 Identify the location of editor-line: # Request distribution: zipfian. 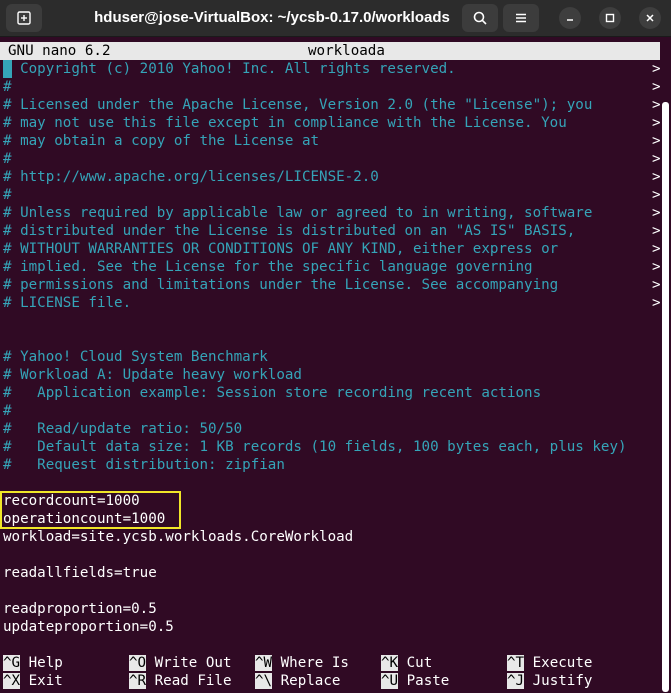
(144, 465).